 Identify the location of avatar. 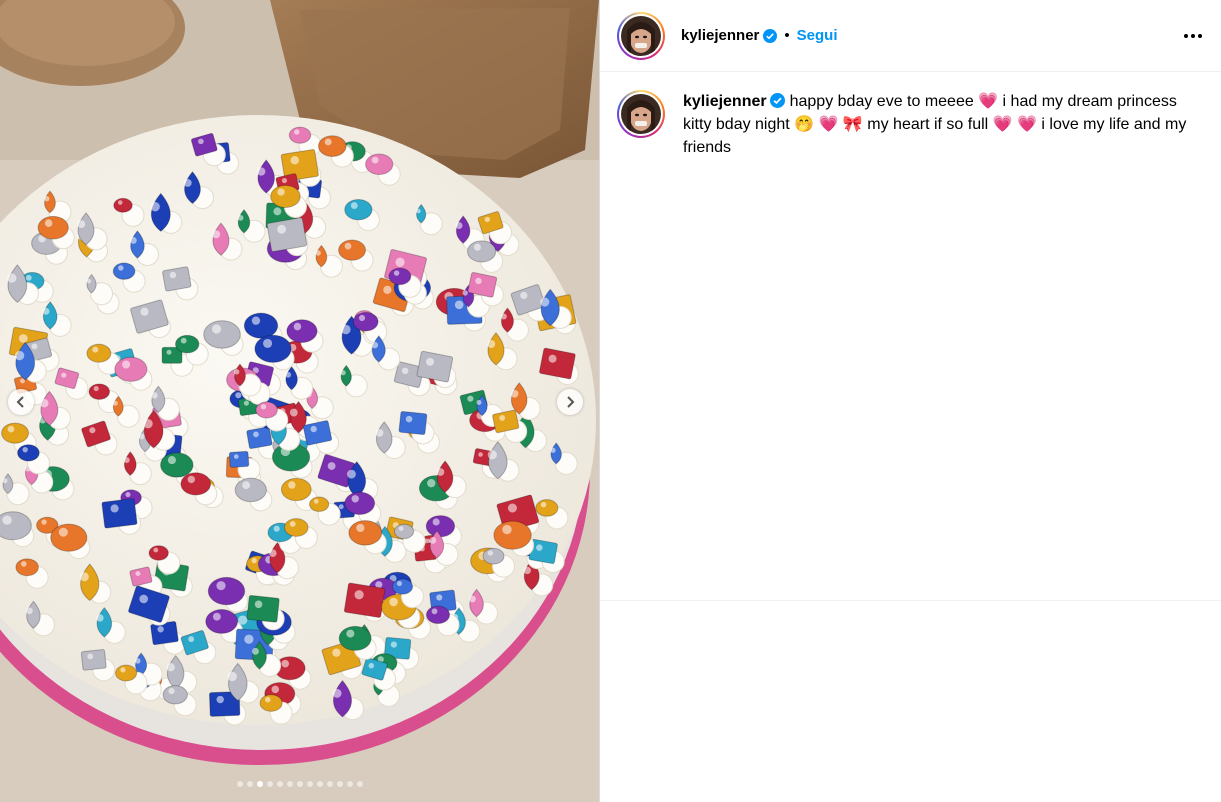
(641, 35).